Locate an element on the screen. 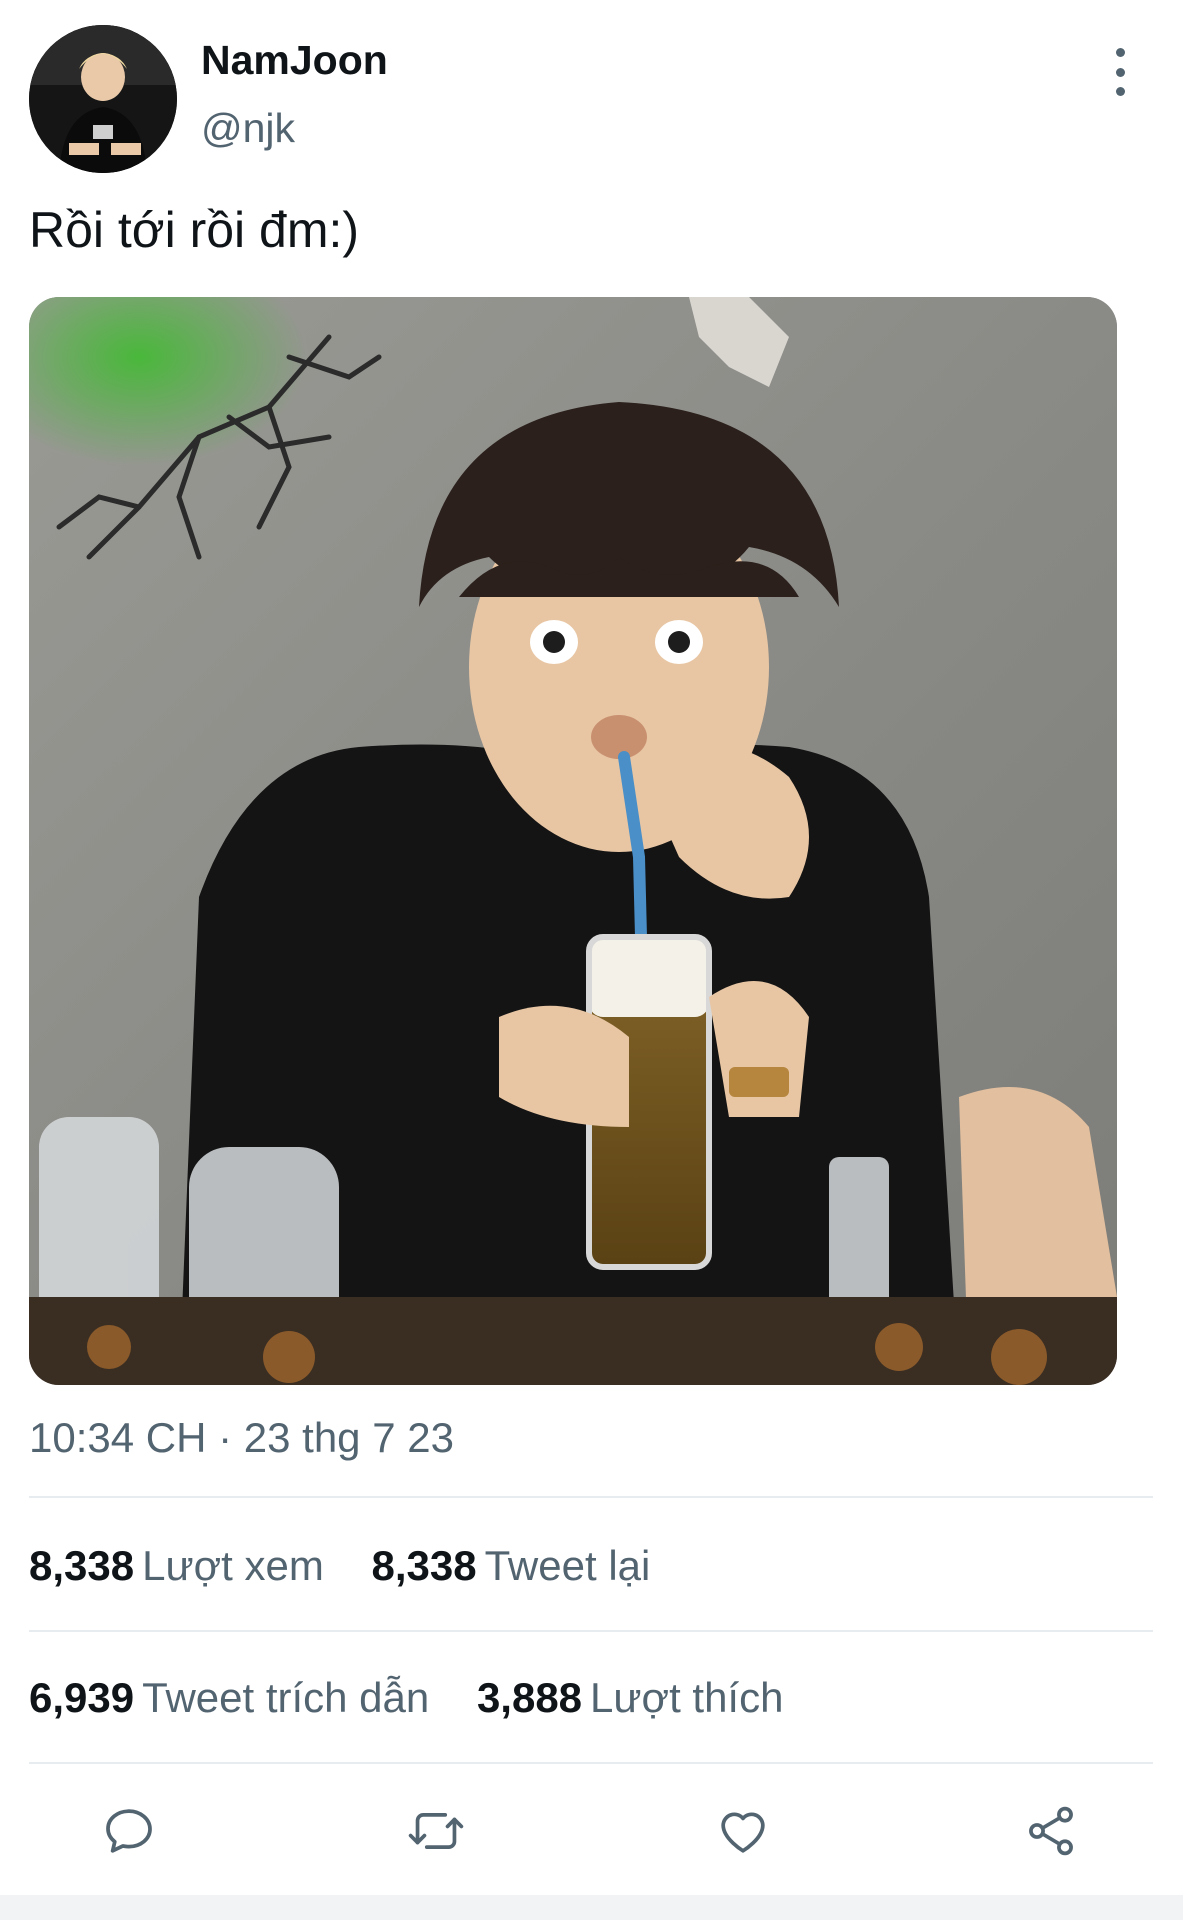 Image resolution: width=1183 pixels, height=1920 pixels. author-handle: @njk is located at coordinates (248, 128).